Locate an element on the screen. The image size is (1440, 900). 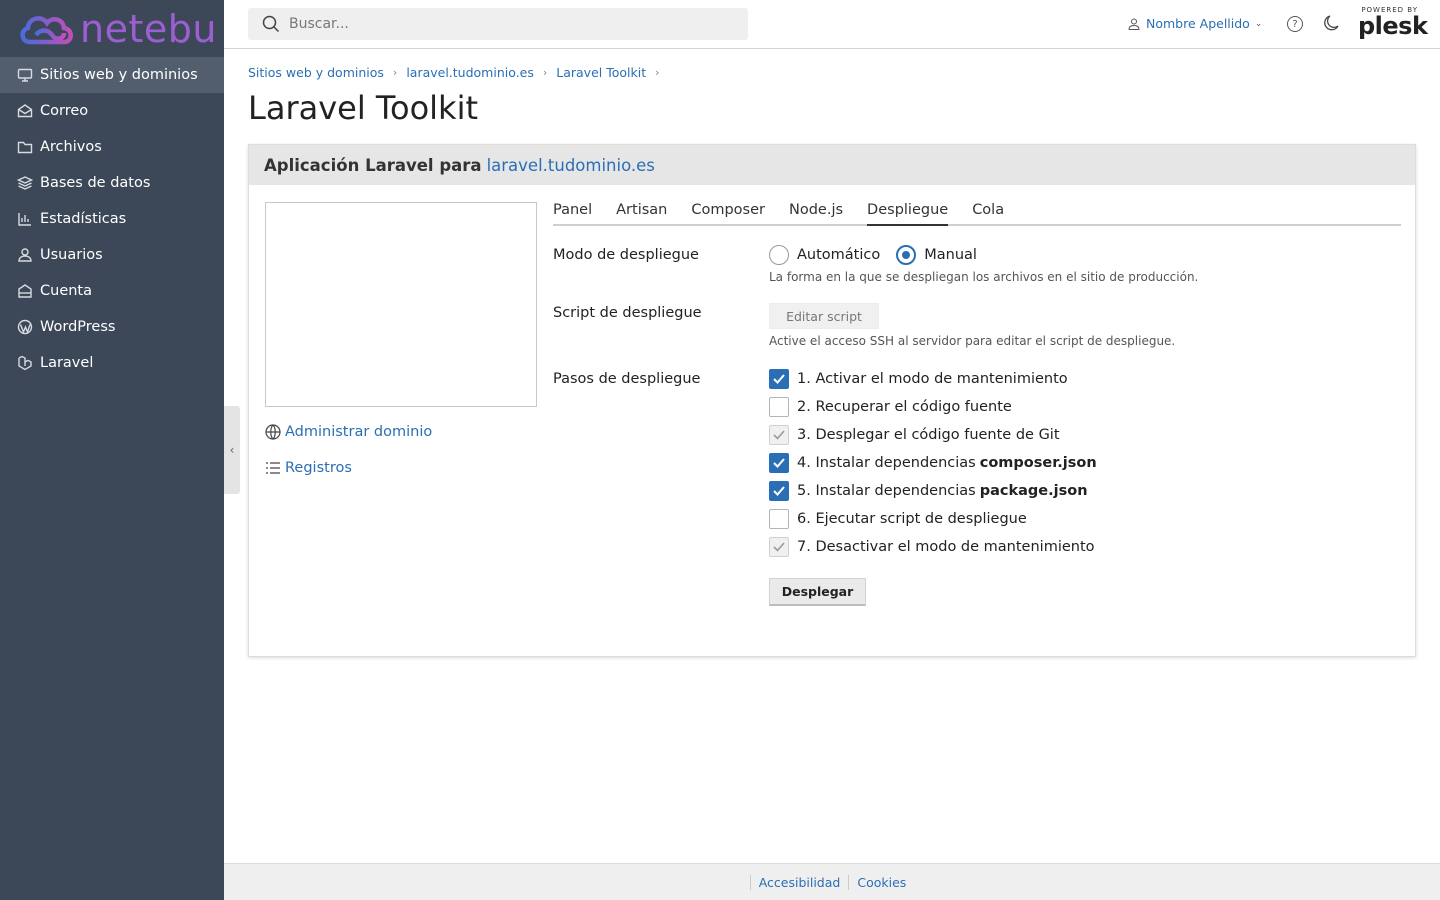
deploy-step-row: 3. Desplegar el código fuente de Git is located at coordinates (914, 435).